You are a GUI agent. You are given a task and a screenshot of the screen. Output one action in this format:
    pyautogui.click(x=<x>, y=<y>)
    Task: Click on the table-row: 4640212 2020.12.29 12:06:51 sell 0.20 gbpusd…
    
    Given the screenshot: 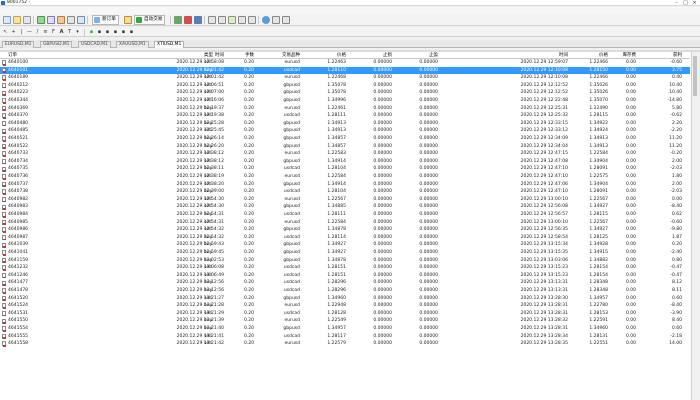 What is the action you would take?
    pyautogui.click(x=345, y=86)
    